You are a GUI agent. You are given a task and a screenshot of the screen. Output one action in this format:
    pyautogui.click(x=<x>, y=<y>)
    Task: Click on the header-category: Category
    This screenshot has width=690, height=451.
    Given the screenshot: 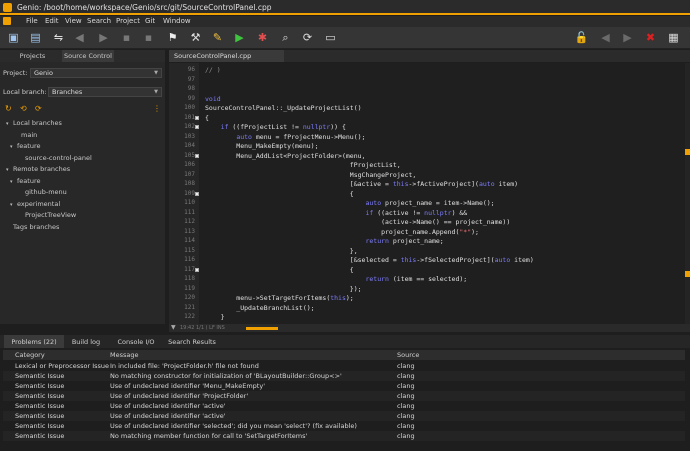 What is the action you would take?
    pyautogui.click(x=30, y=355)
    